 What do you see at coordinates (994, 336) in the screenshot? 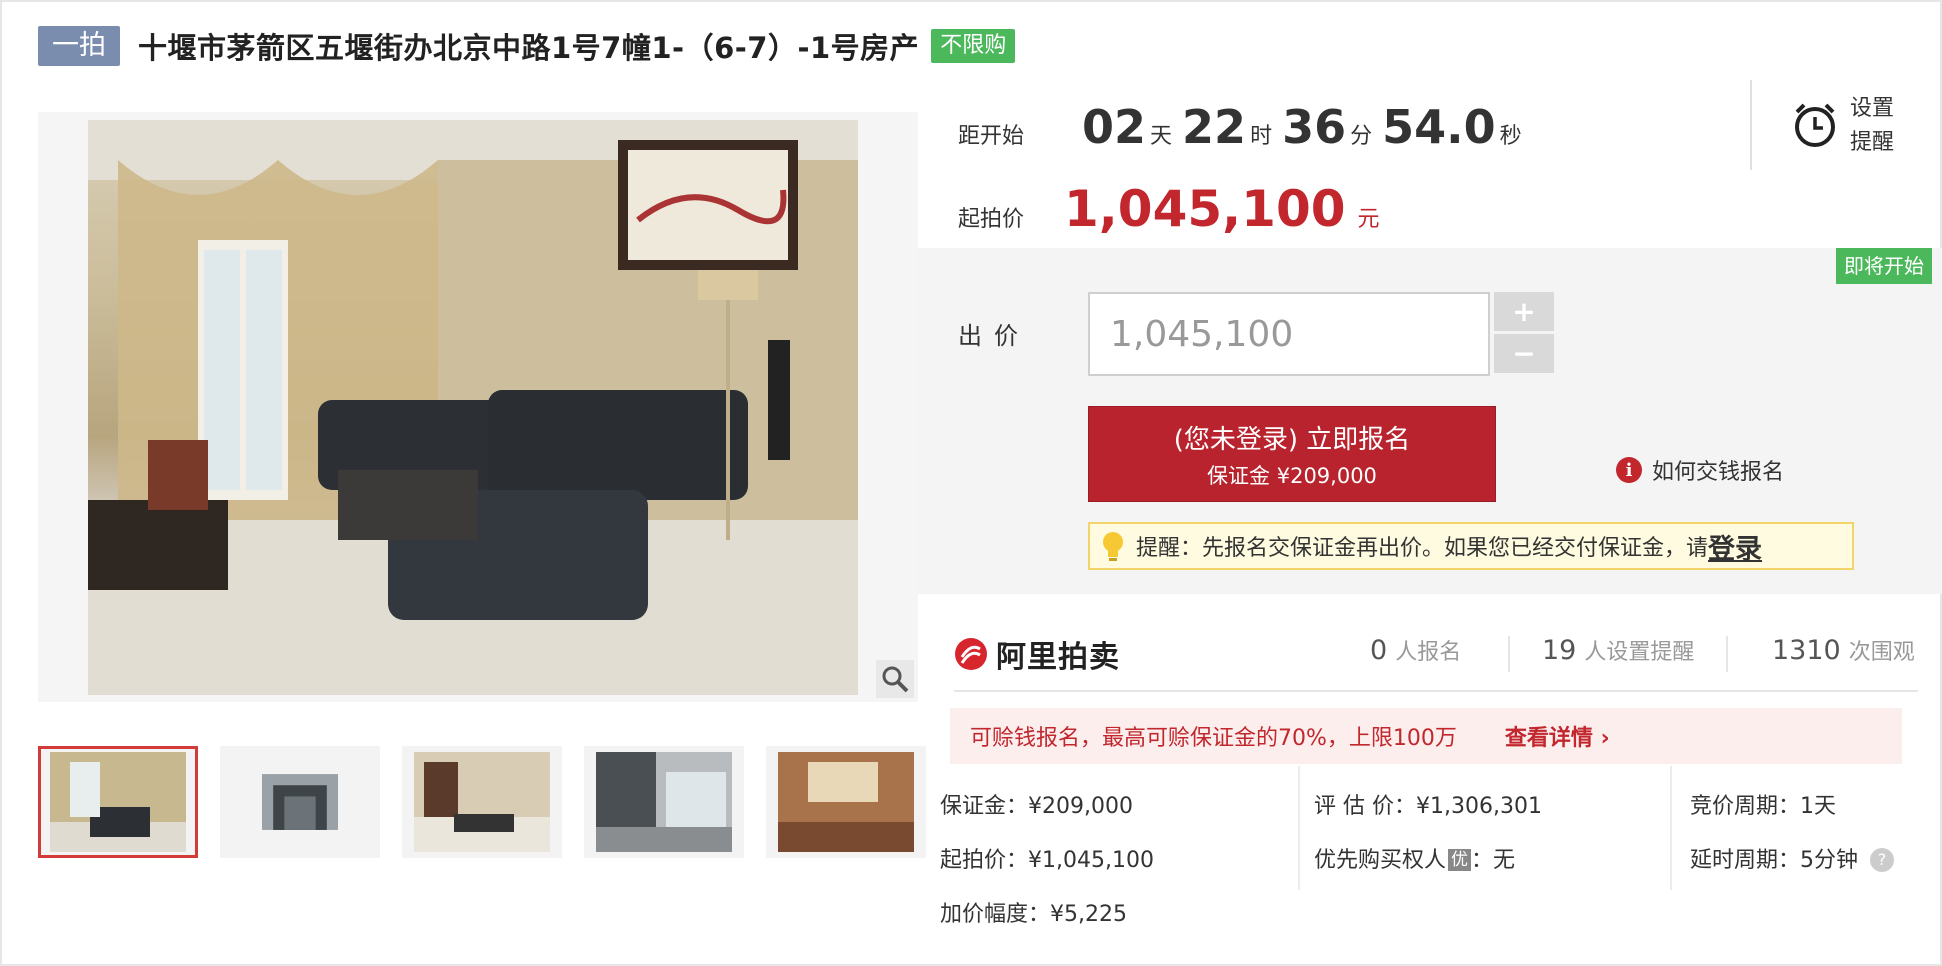
I see `bid-label: 出价` at bounding box center [994, 336].